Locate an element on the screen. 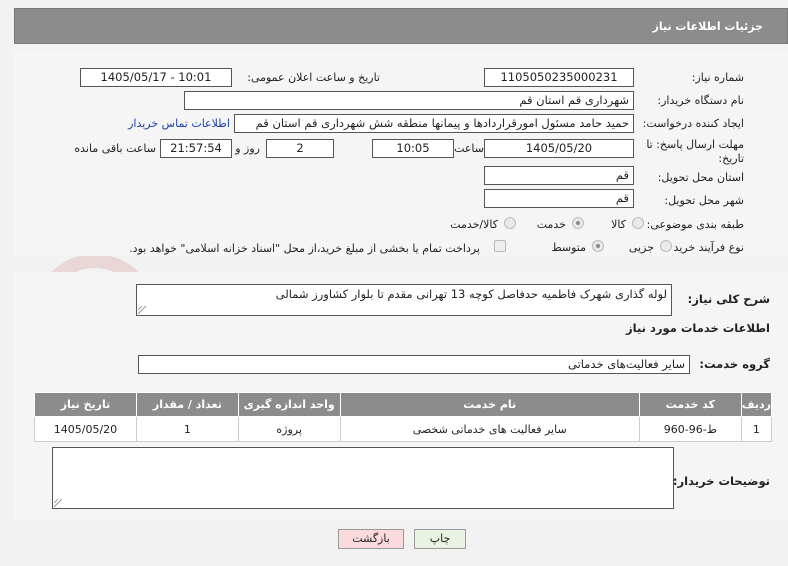 This screenshot has height=566, width=788. process-option-minor: جزیی is located at coordinates (641, 247).